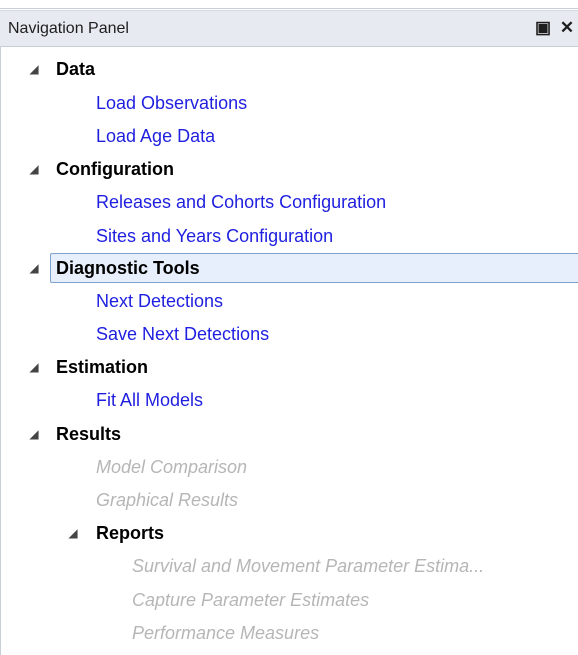 The image size is (578, 655). Describe the element at coordinates (226, 633) in the screenshot. I see `tree-item-performance-measures: Performance Measures` at that location.